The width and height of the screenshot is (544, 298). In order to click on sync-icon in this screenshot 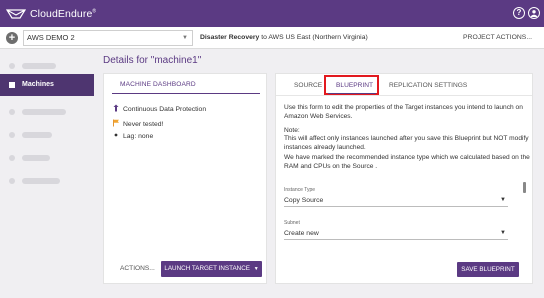, I will do `click(116, 109)`.